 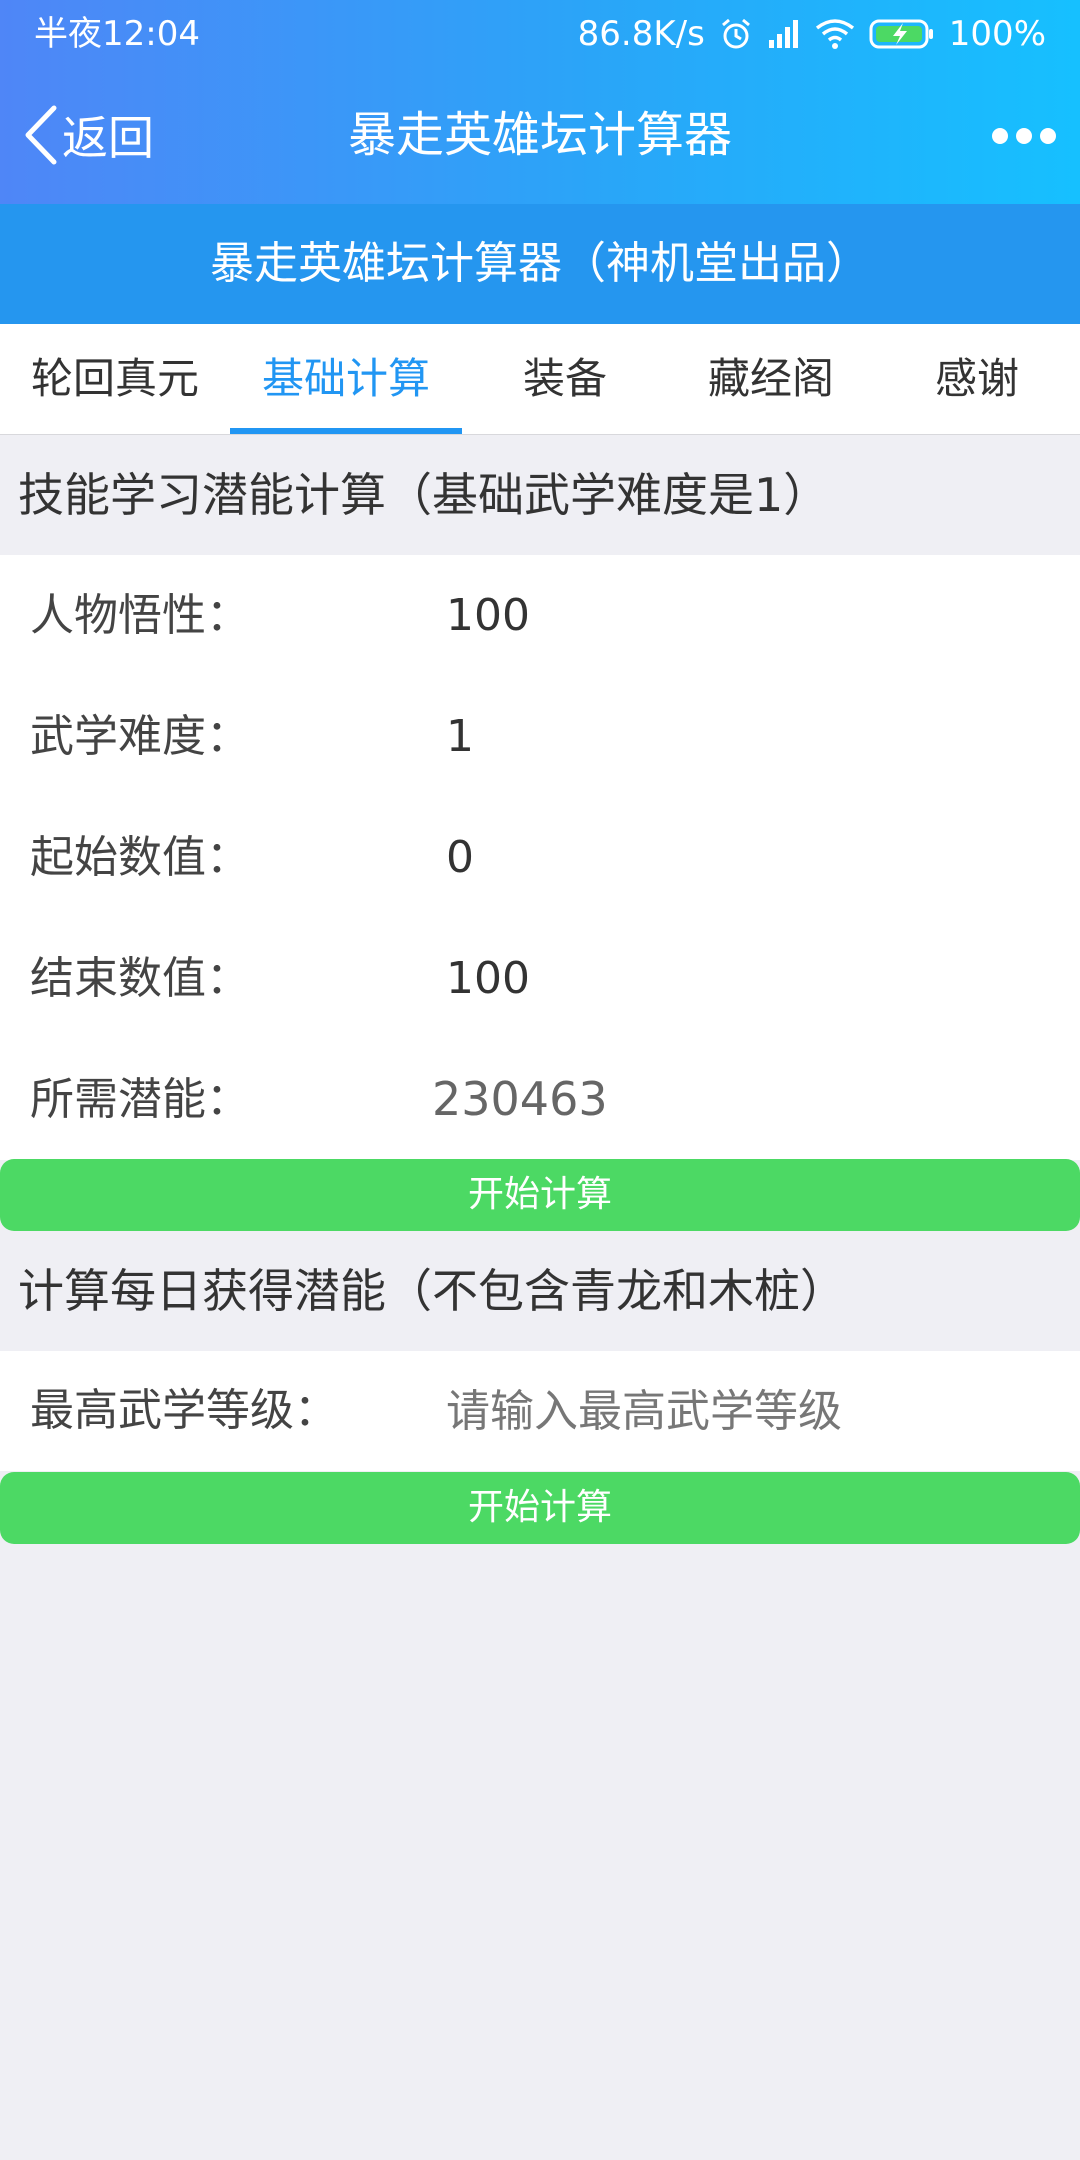 What do you see at coordinates (771, 379) in the screenshot?
I see `tab-library: 藏经阁` at bounding box center [771, 379].